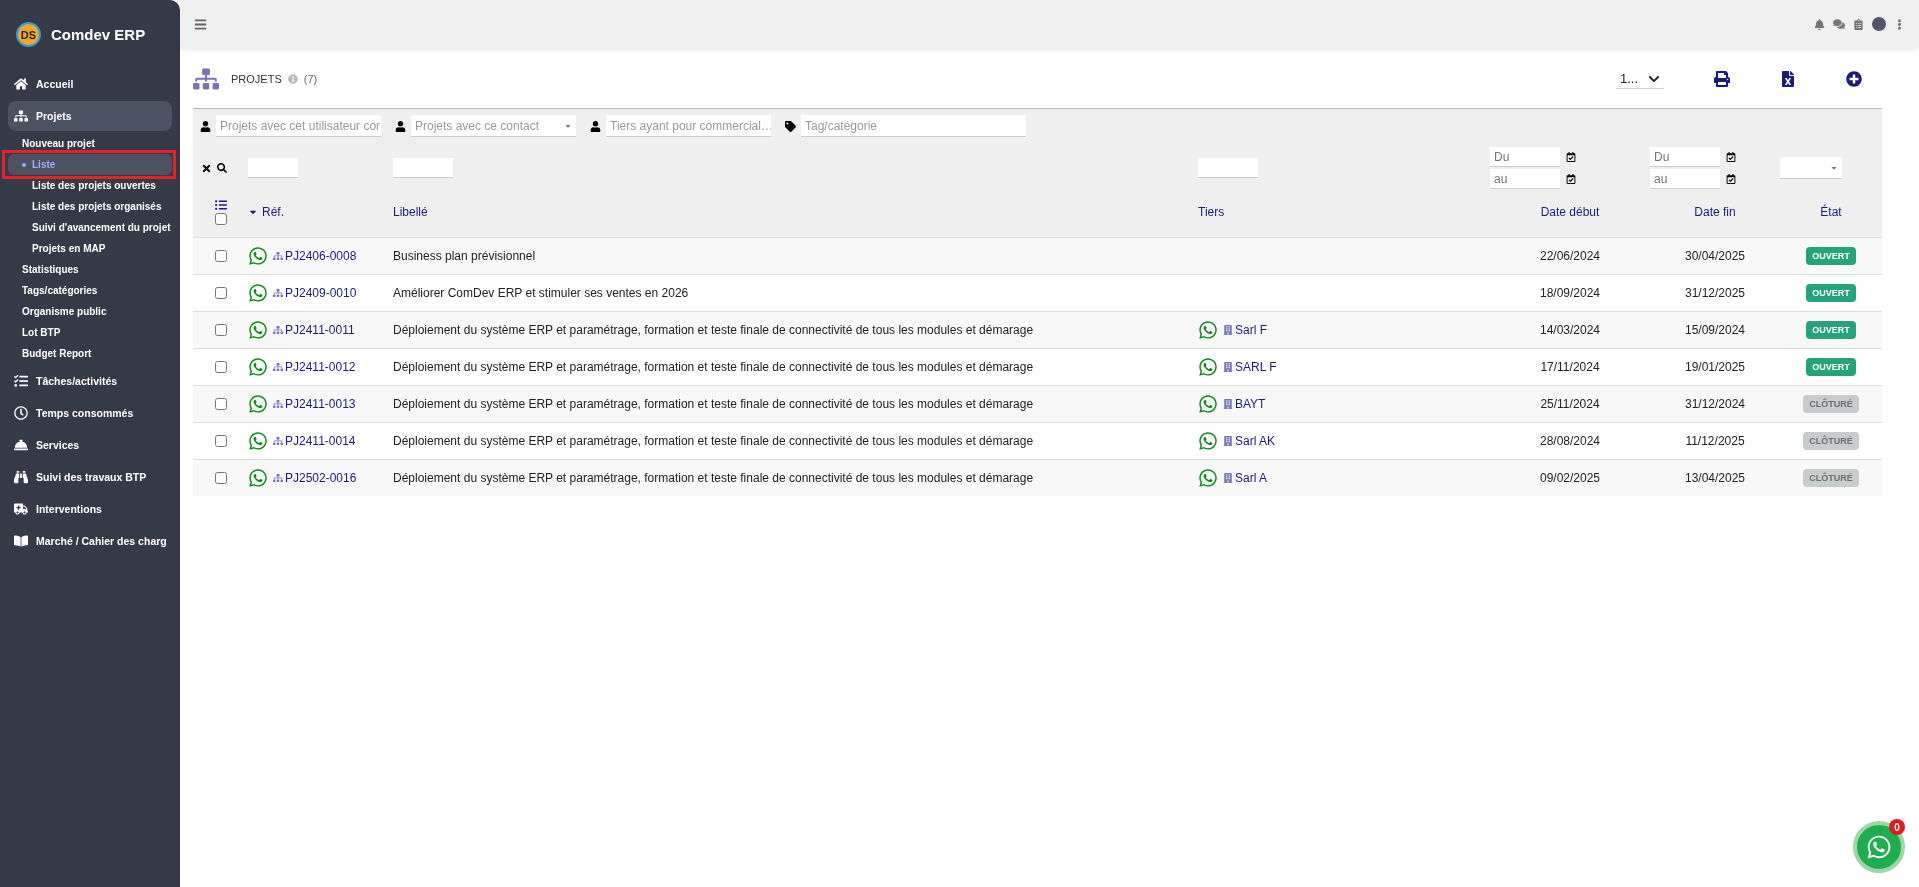 The image size is (1919, 887). Describe the element at coordinates (1570, 212) in the screenshot. I see `column-header: Date début` at that location.